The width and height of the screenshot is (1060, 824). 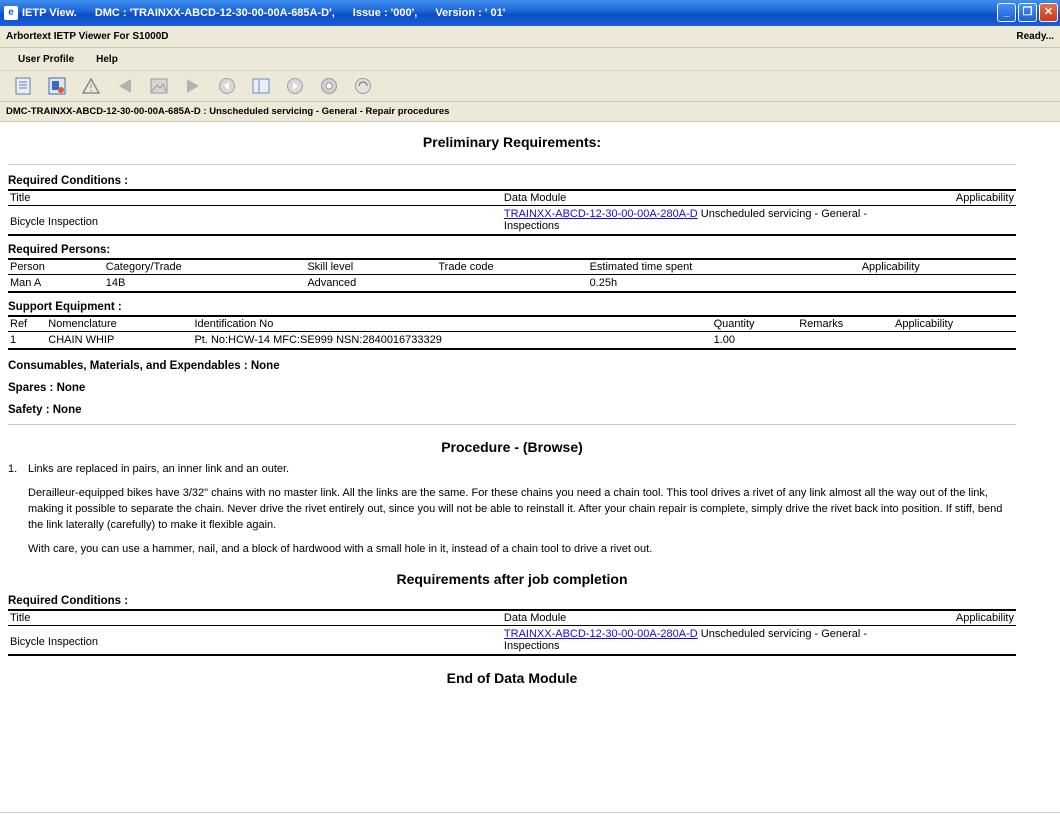 What do you see at coordinates (723, 266) in the screenshot?
I see `col-time: Estimated time spent` at bounding box center [723, 266].